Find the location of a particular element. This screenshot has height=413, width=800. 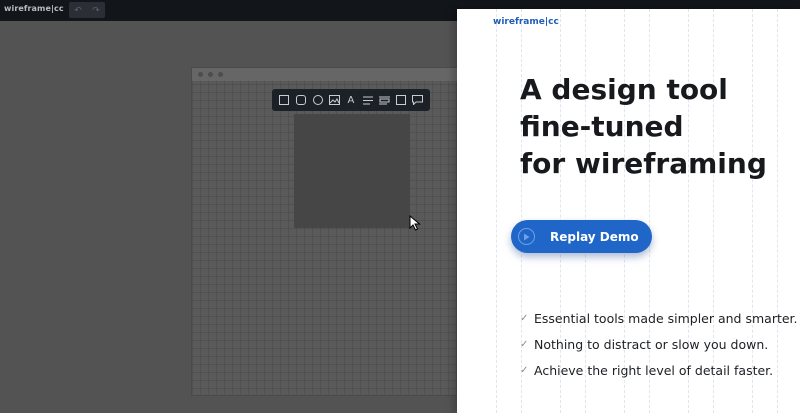

grid-line is located at coordinates (496, 211).